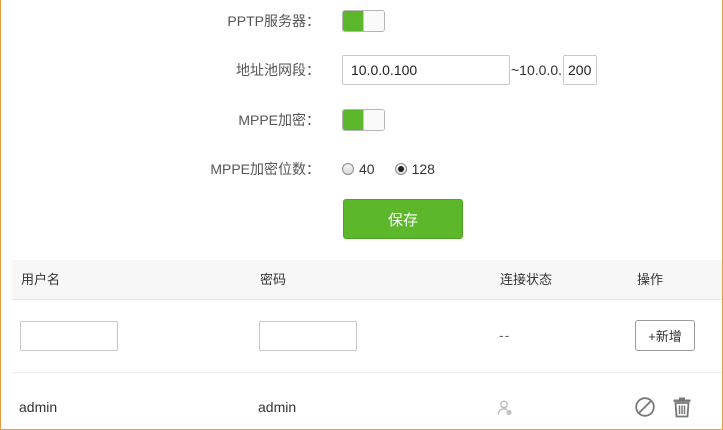 The height and width of the screenshot is (430, 723). I want to click on mppe-bits-option-128: 128, so click(414, 169).